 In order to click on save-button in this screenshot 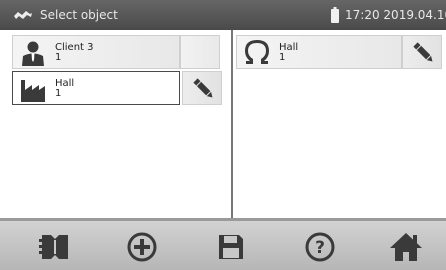, I will do `click(231, 247)`.